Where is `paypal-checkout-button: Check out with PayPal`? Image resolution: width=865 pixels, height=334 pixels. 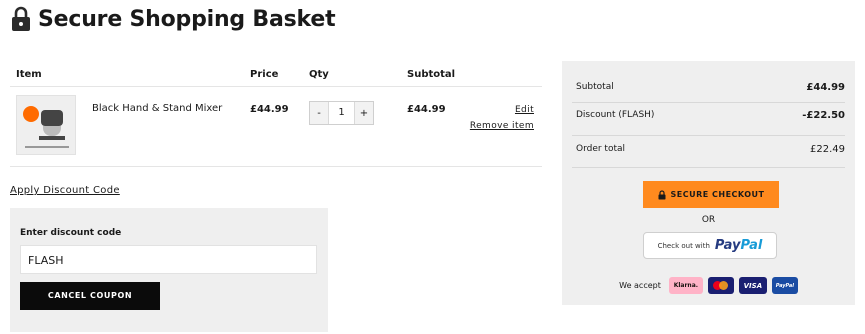 paypal-checkout-button: Check out with PayPal is located at coordinates (710, 245).